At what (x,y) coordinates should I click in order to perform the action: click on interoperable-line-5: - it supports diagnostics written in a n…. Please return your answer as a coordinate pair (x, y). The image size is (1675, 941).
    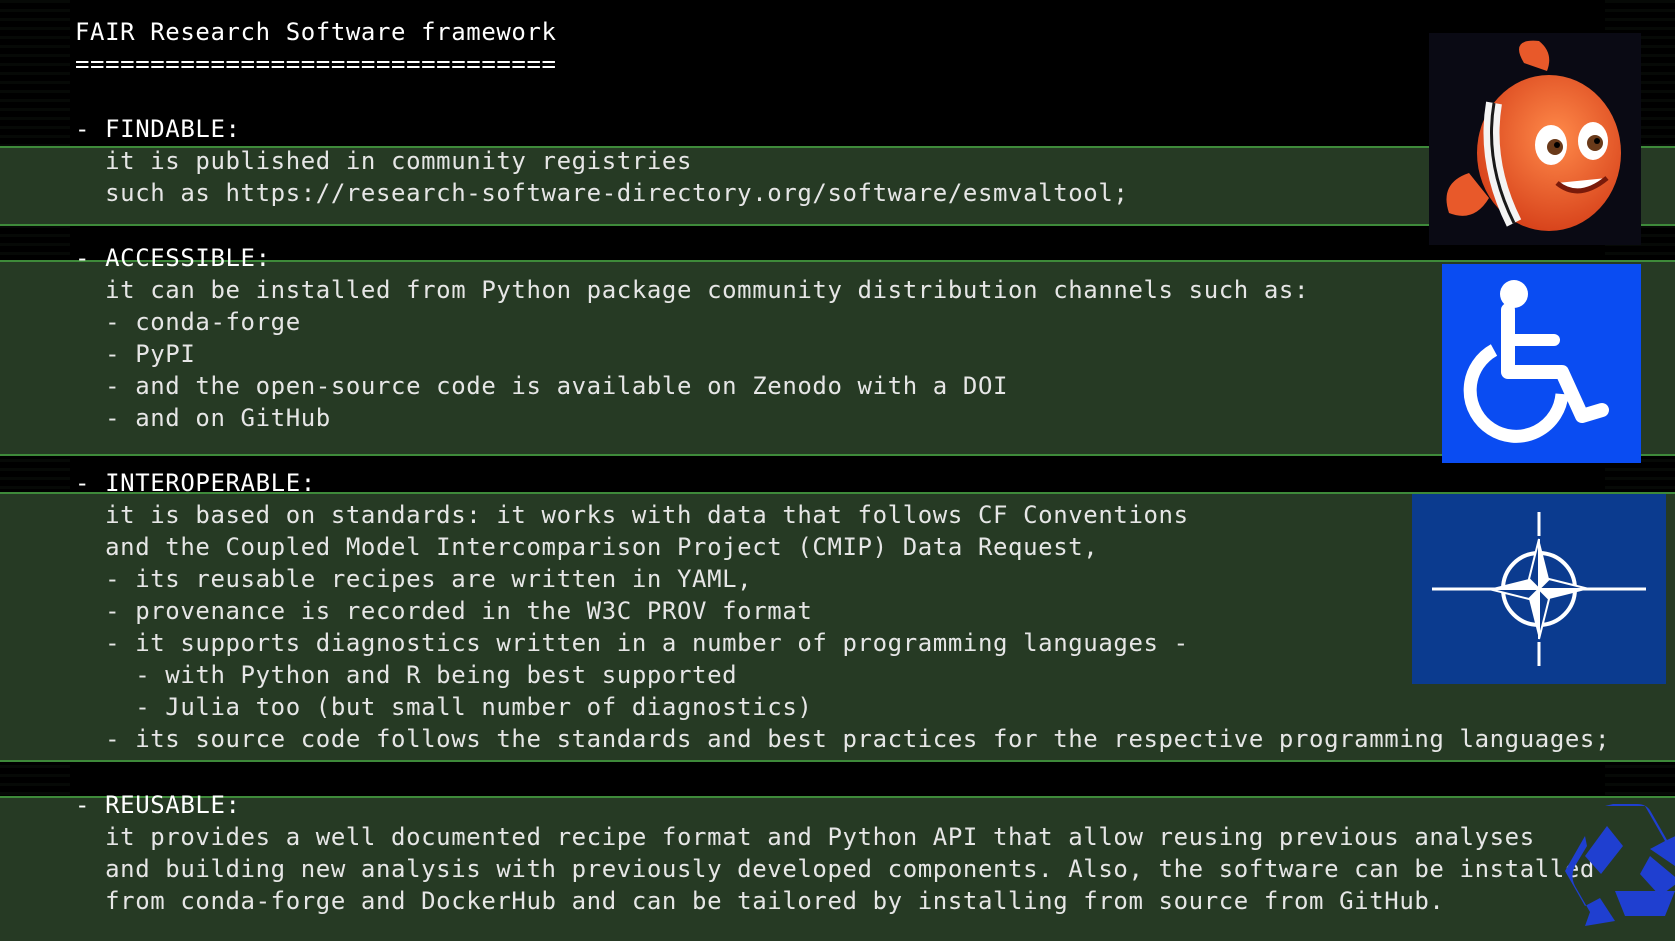
    Looking at the image, I should click on (632, 643).